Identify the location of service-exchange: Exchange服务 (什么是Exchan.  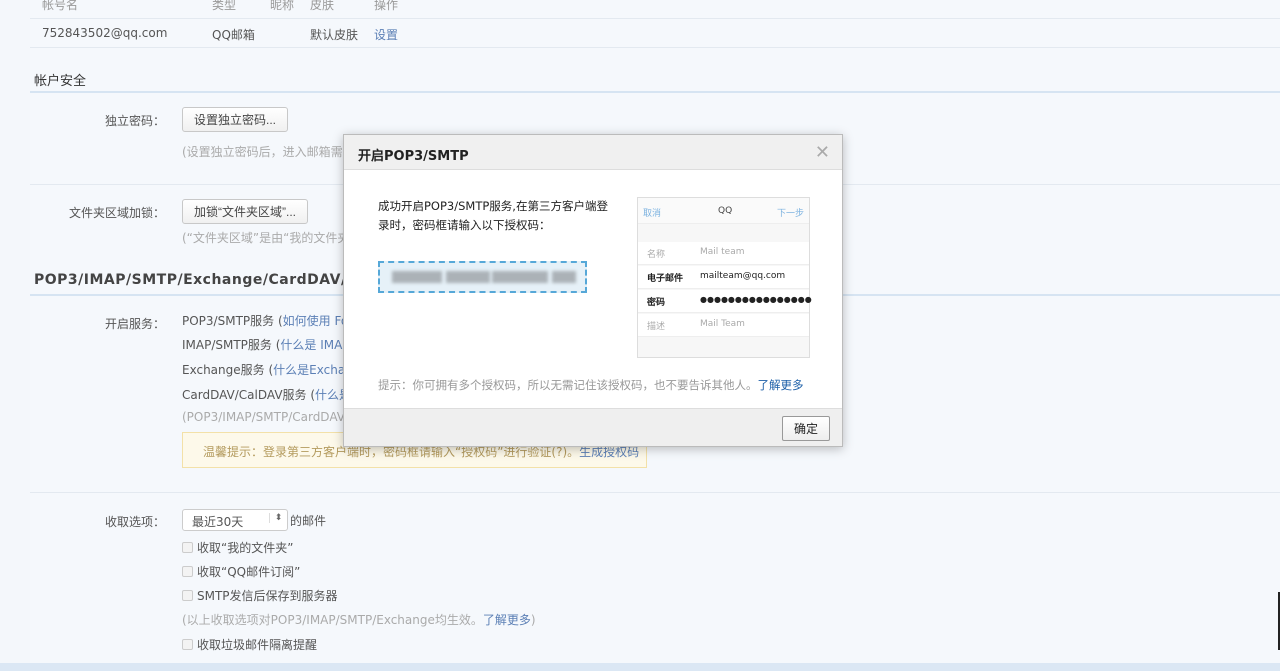
(267, 370).